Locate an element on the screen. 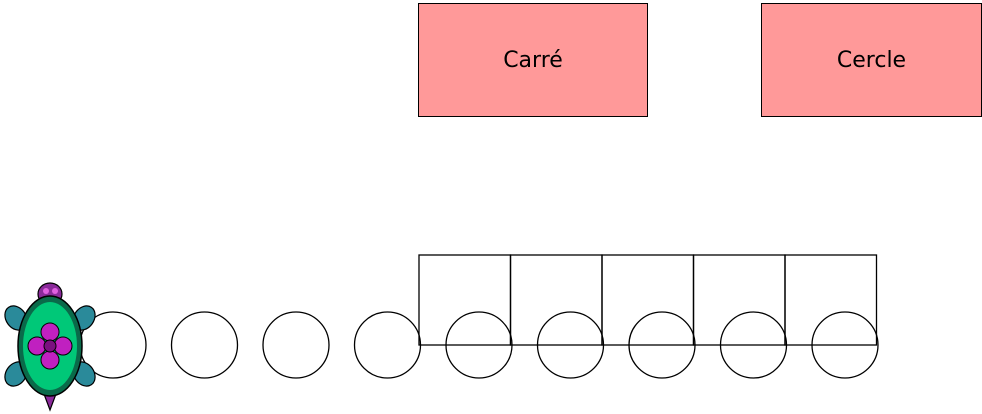  turtle-icon is located at coordinates (50, 347).